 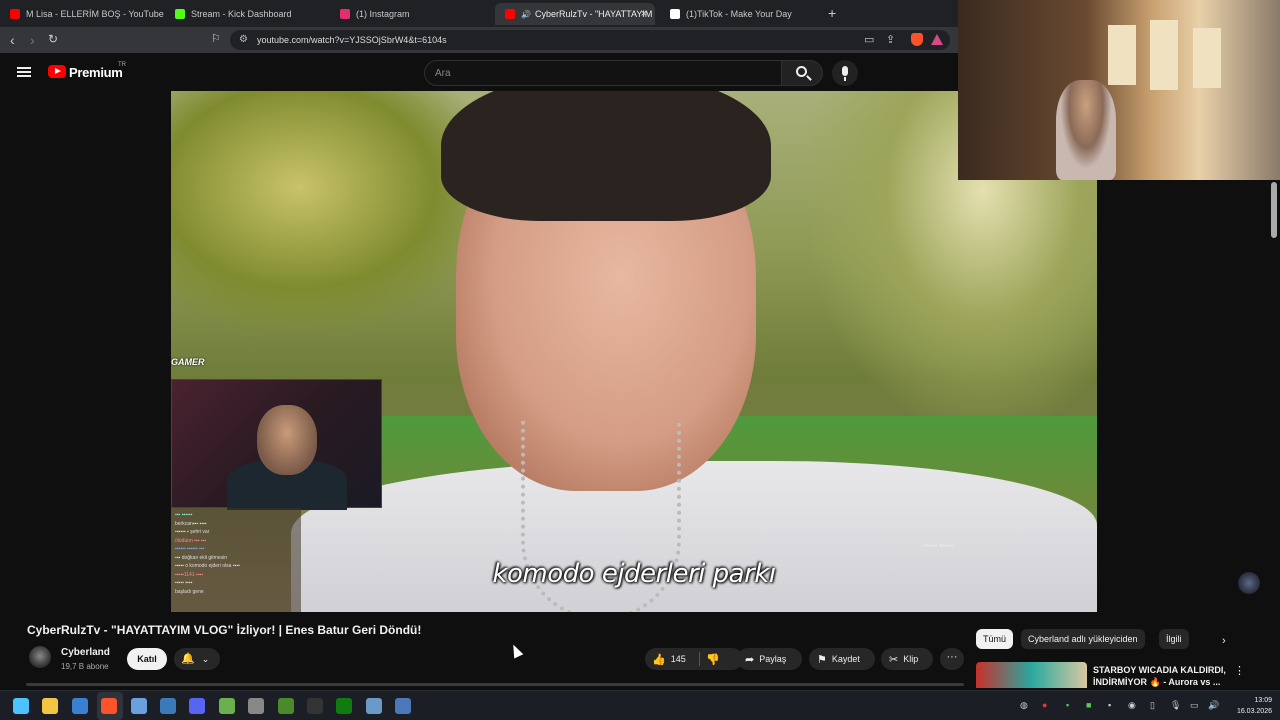 I want to click on tab-instagram: (1) Instagram, so click(x=412, y=14).